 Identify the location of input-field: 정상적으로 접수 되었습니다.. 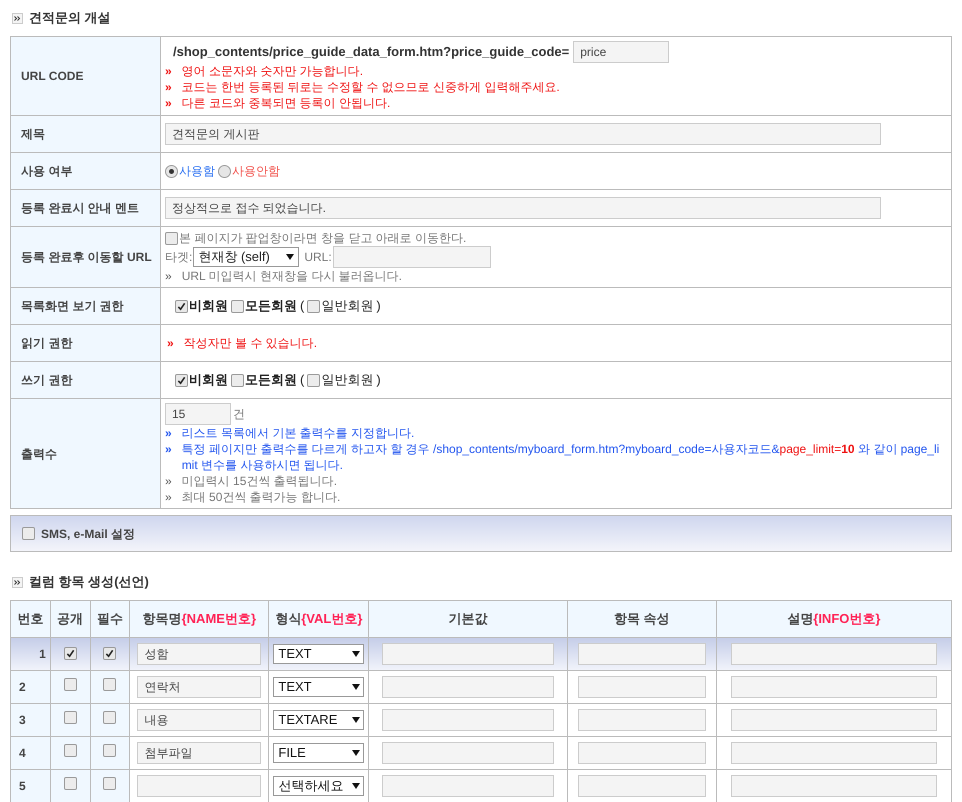
(523, 208).